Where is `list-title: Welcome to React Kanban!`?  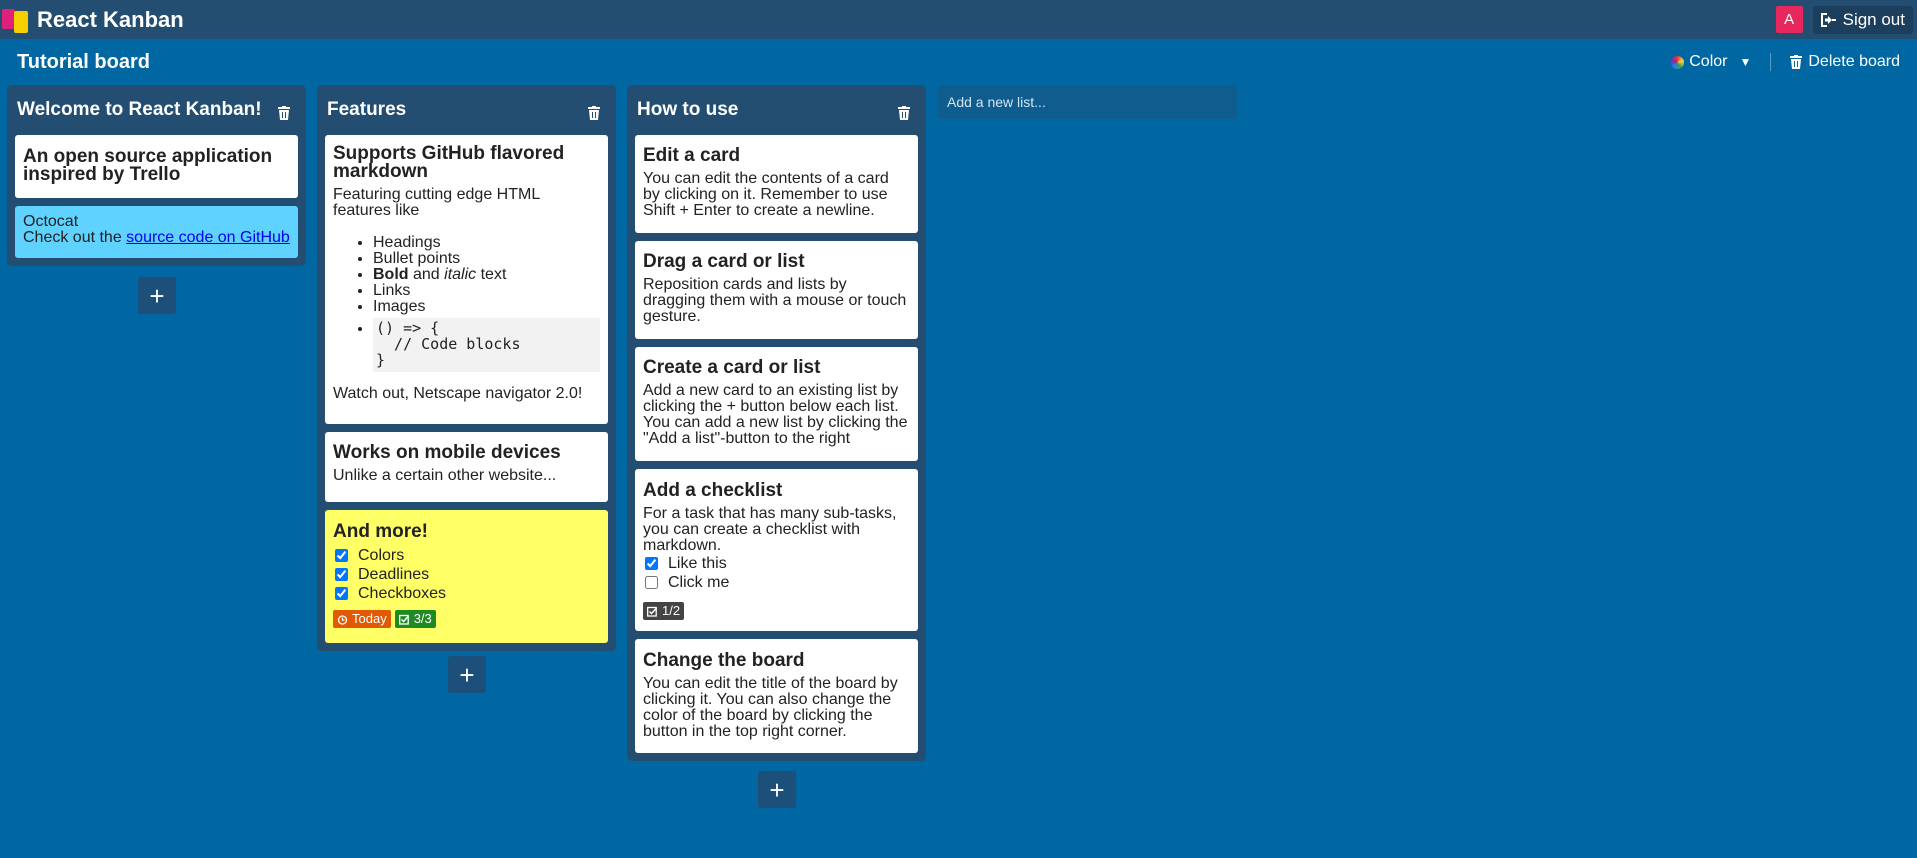
list-title: Welcome to React Kanban! is located at coordinates (139, 110).